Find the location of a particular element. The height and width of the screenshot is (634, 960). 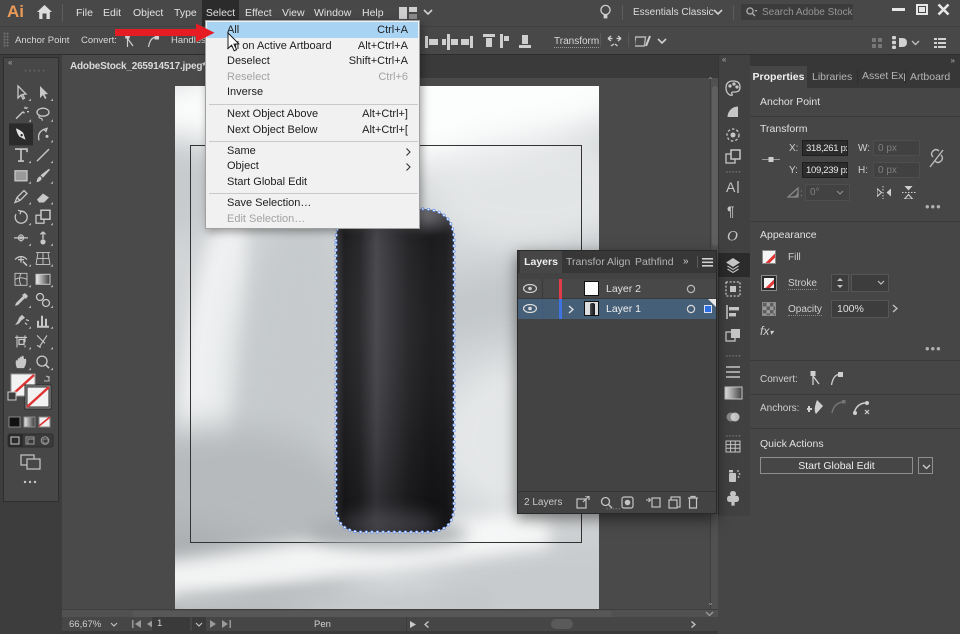

svg-text: A is located at coordinates (731, 187).